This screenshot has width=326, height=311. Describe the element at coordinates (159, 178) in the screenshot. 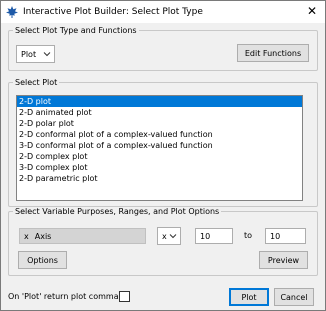

I see `plot-list-item: 2-D parametric plot` at that location.